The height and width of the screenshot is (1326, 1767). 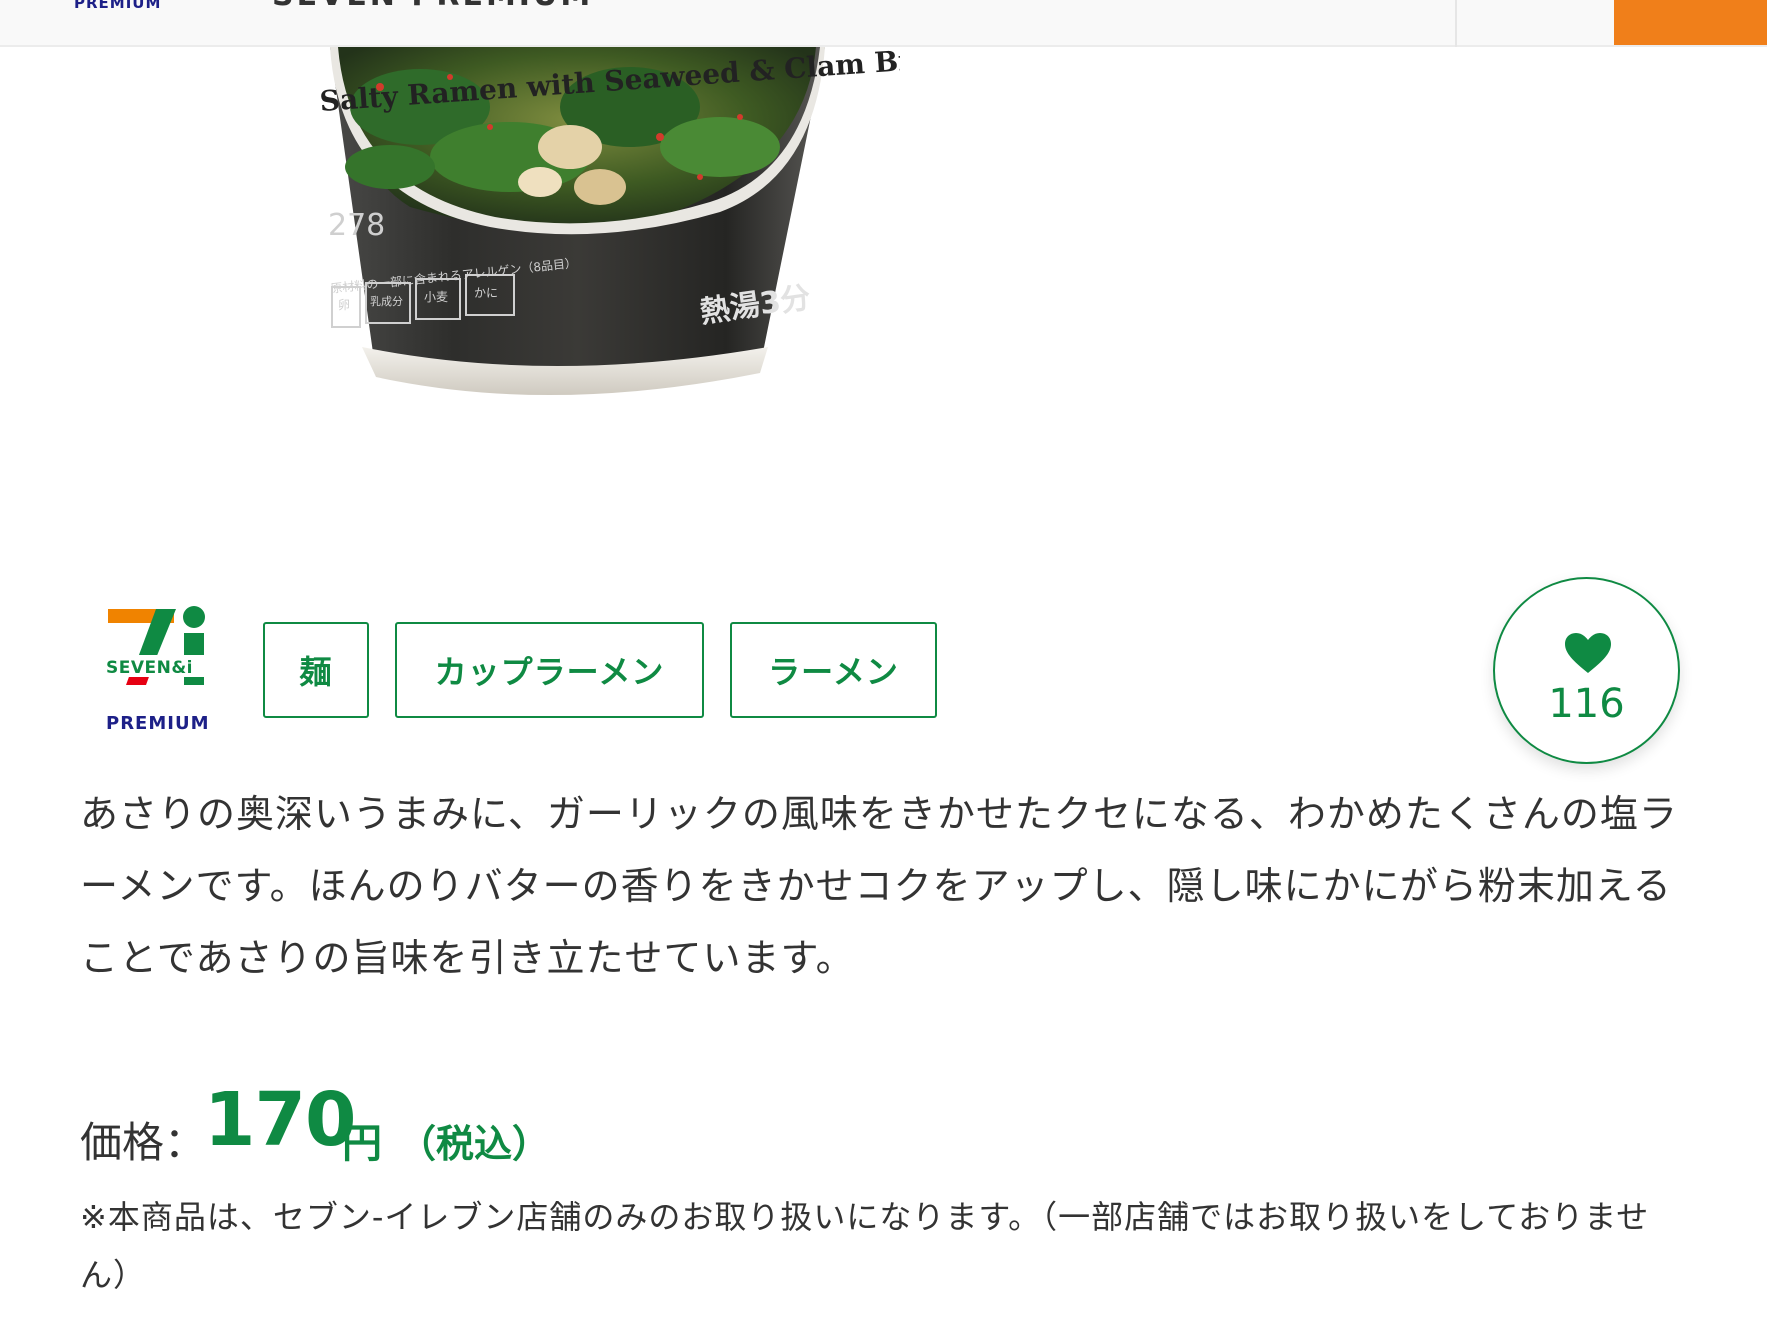 What do you see at coordinates (436, 297) in the screenshot?
I see `allergen-wheat: 小麦` at bounding box center [436, 297].